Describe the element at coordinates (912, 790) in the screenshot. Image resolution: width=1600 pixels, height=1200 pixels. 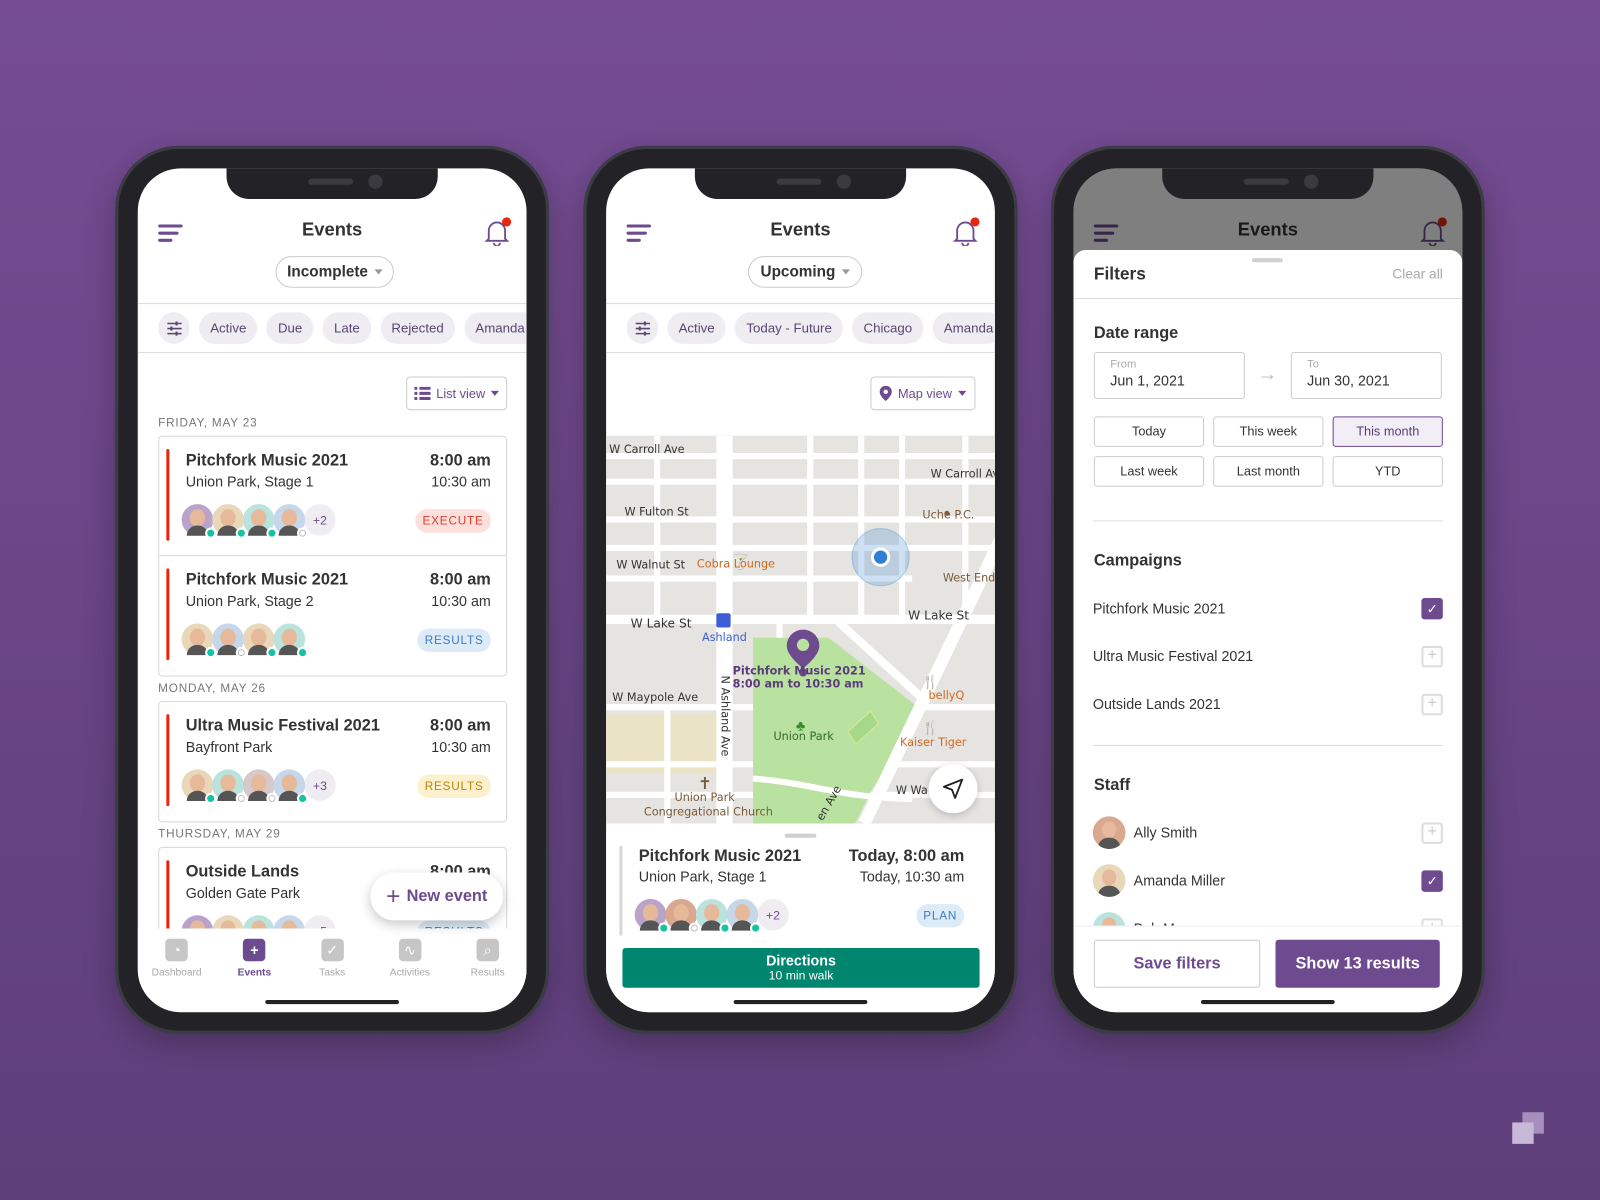
I see `map-label: W Wa` at that location.